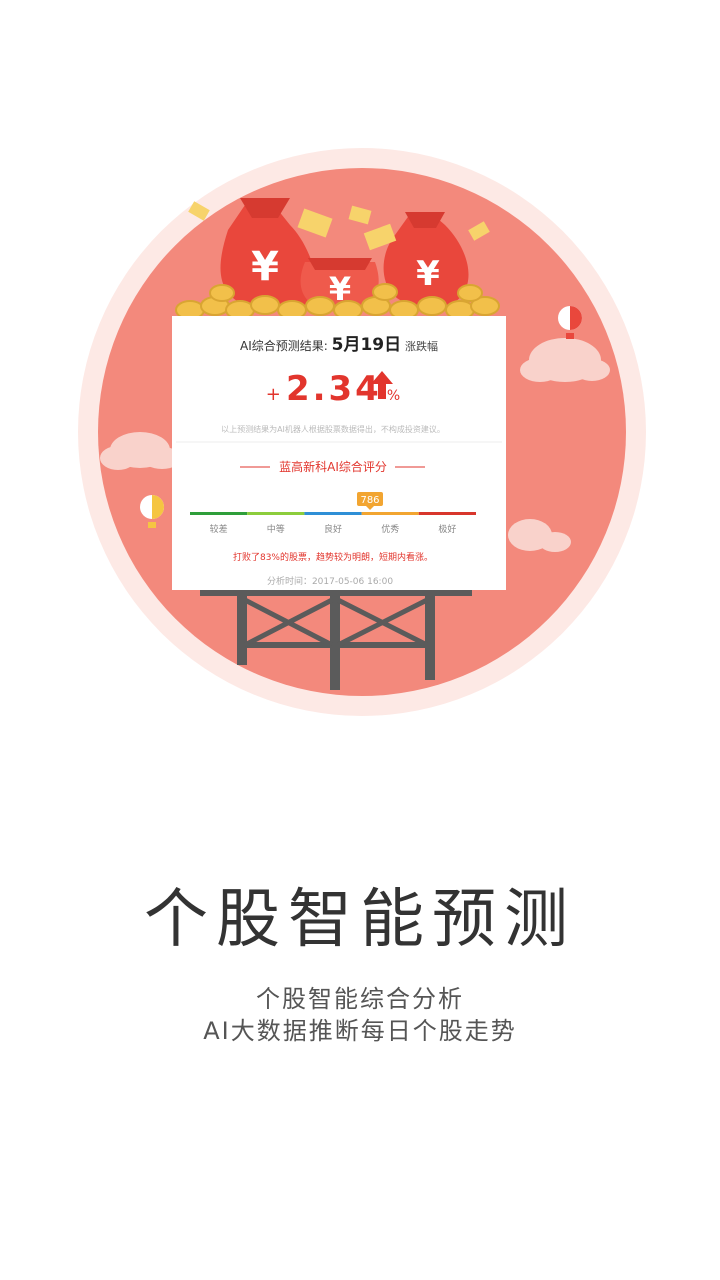 This screenshot has height=1280, width=720. I want to click on score-title: 蓝高新科AI综合评分, so click(333, 466).